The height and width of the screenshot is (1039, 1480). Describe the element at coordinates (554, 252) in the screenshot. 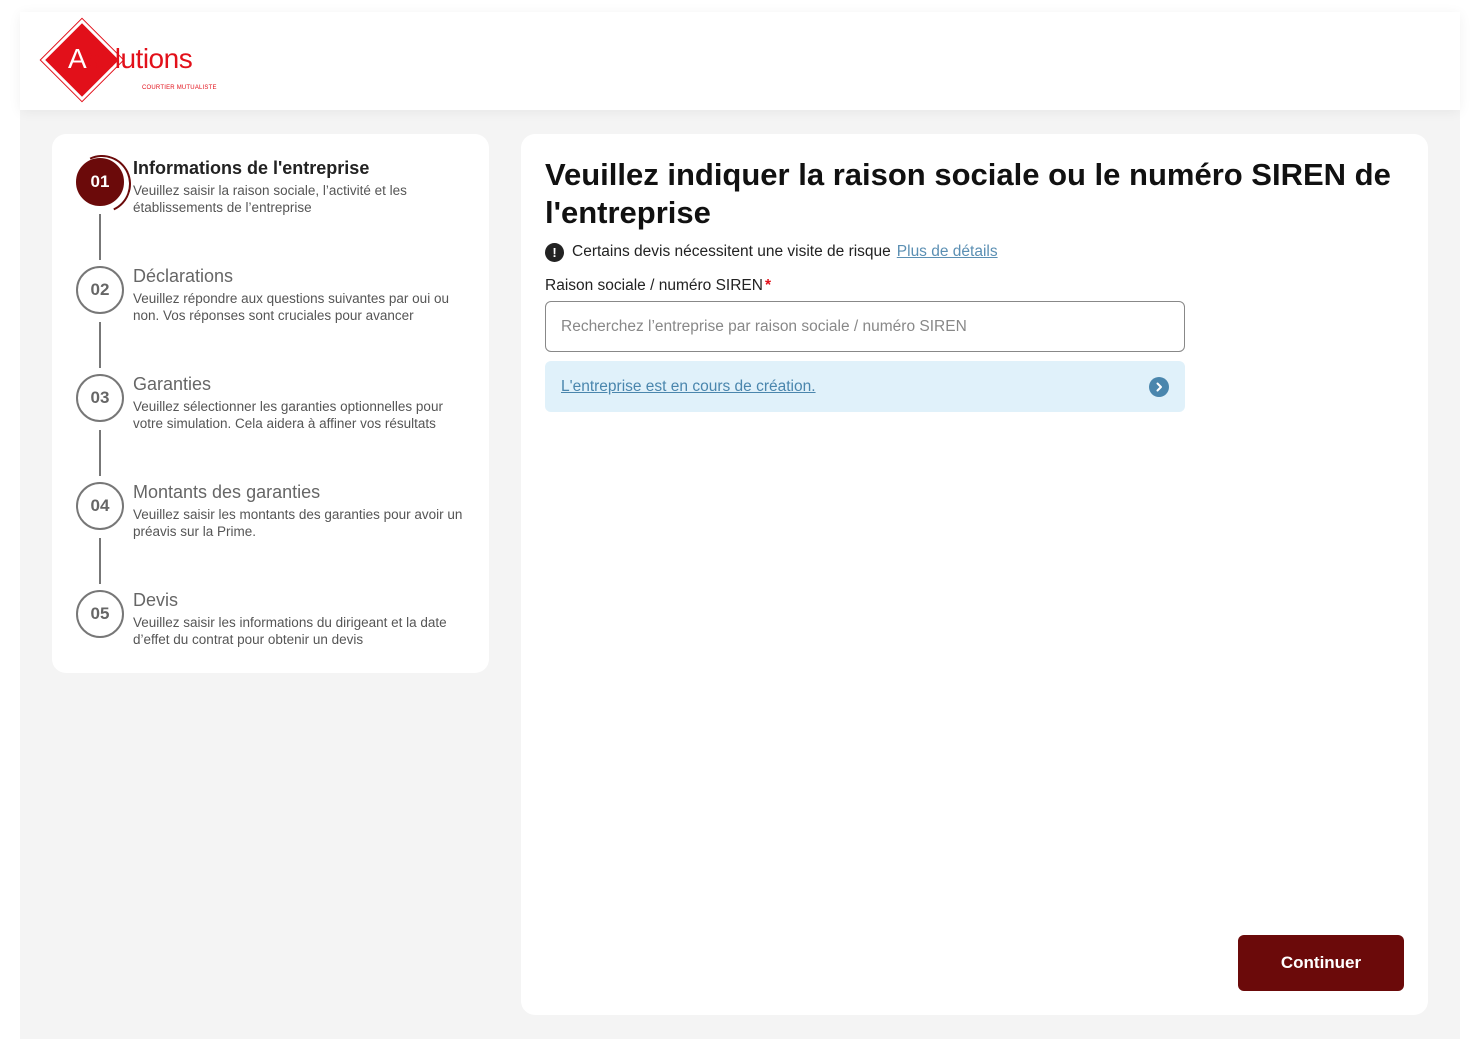

I see `exclamation-icon: !` at that location.